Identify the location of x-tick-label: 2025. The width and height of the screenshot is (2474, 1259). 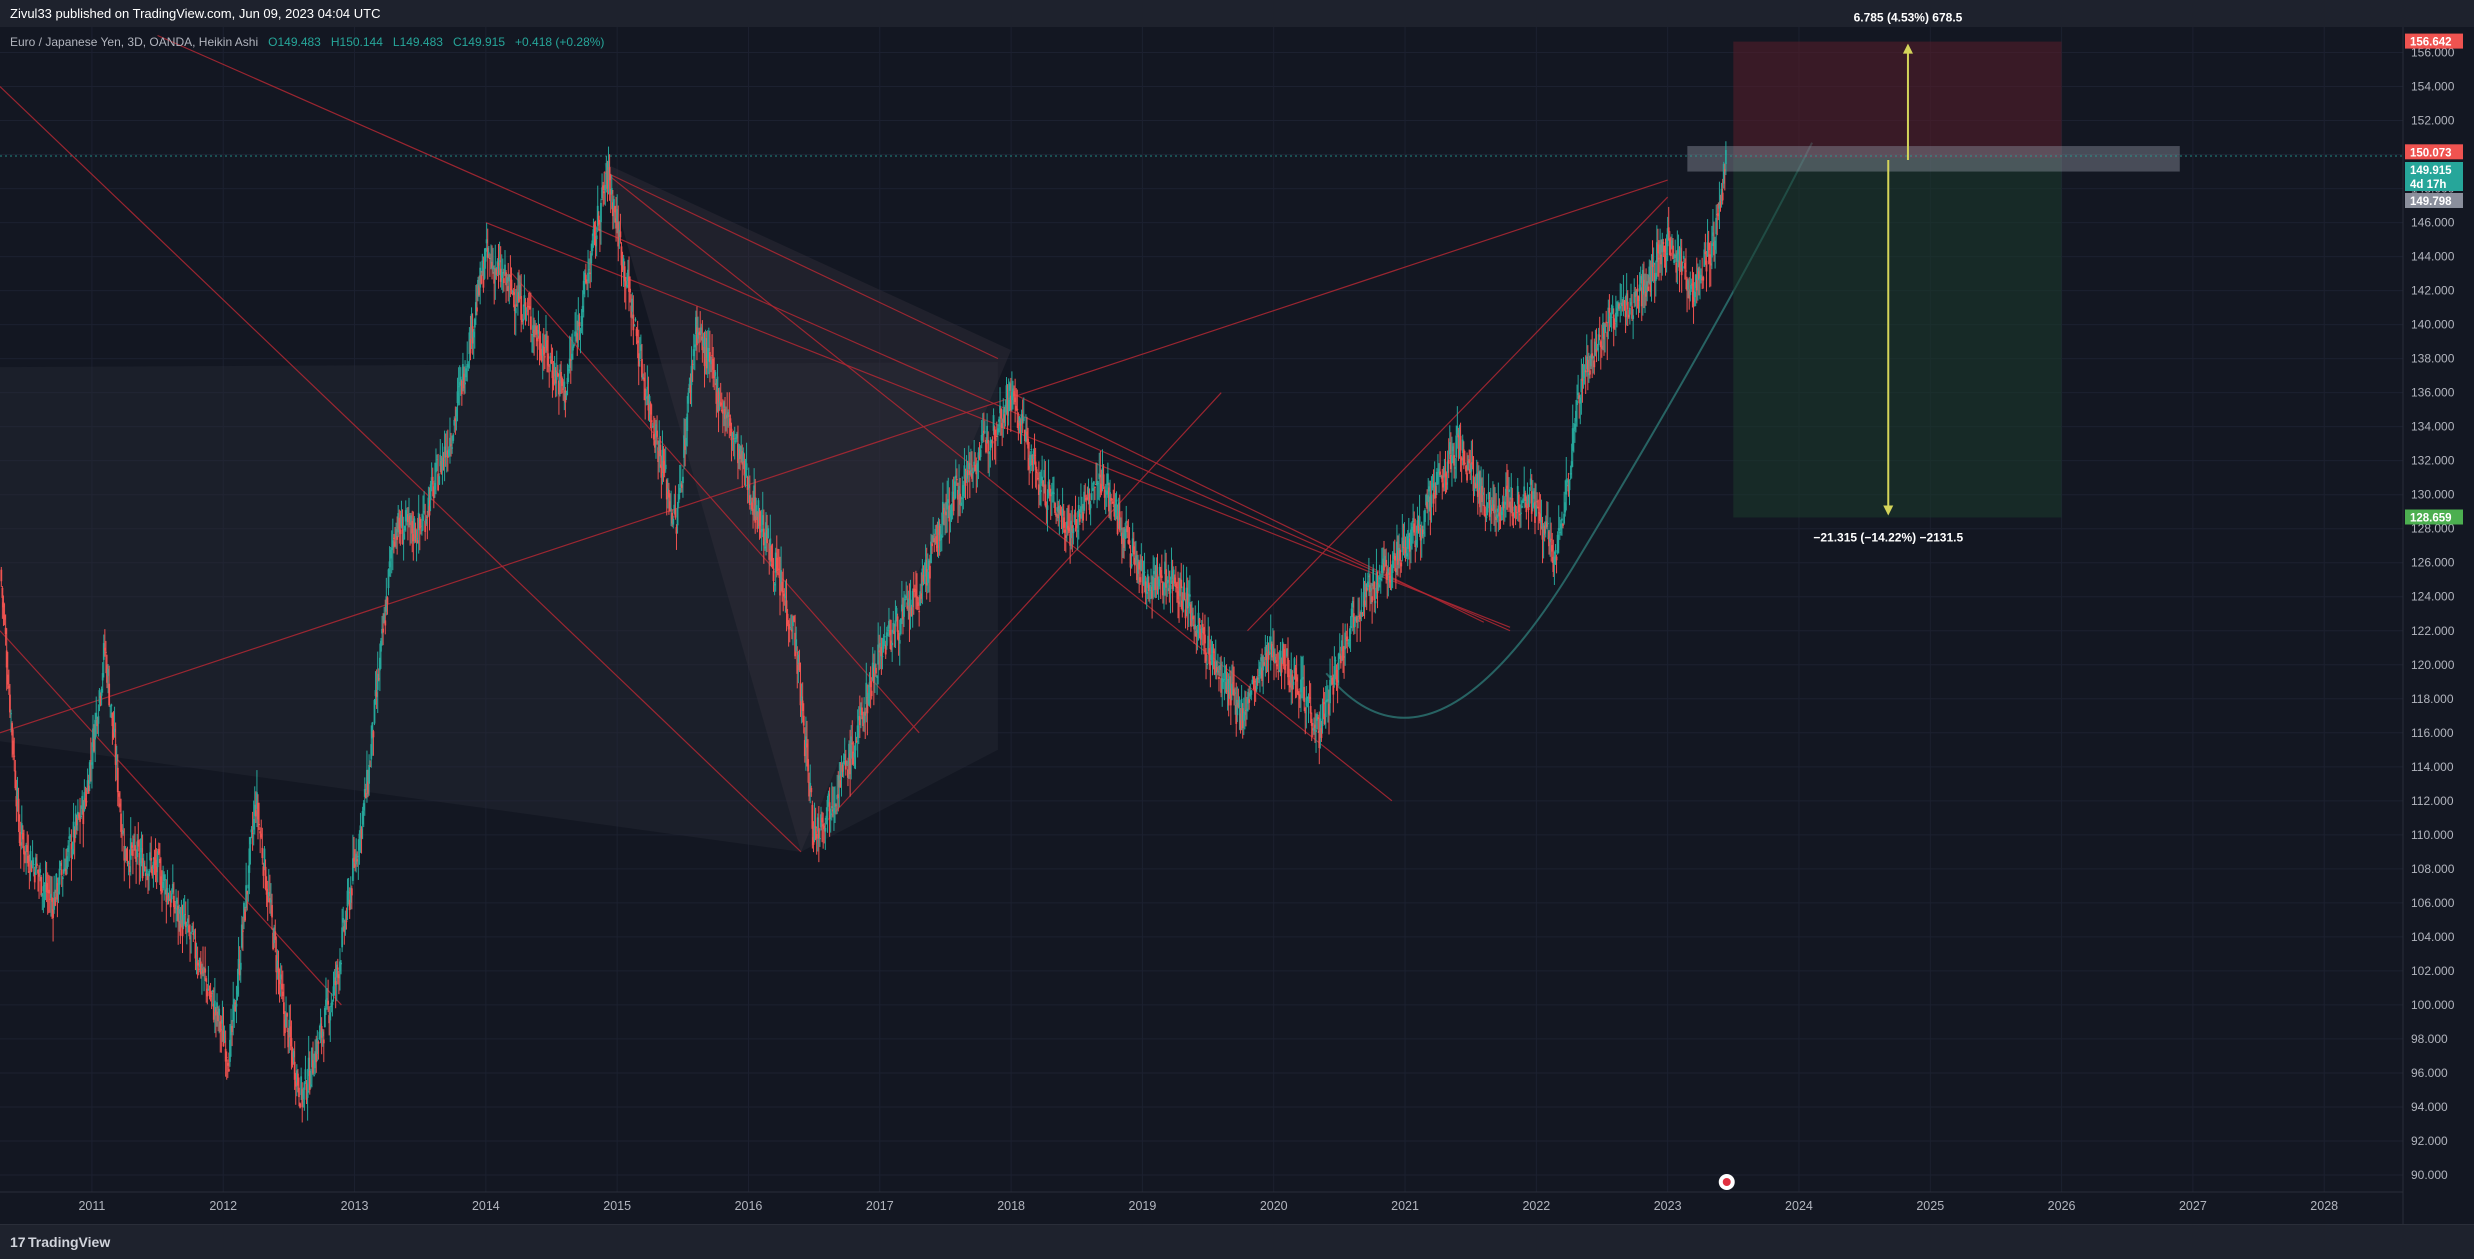
(1930, 1206).